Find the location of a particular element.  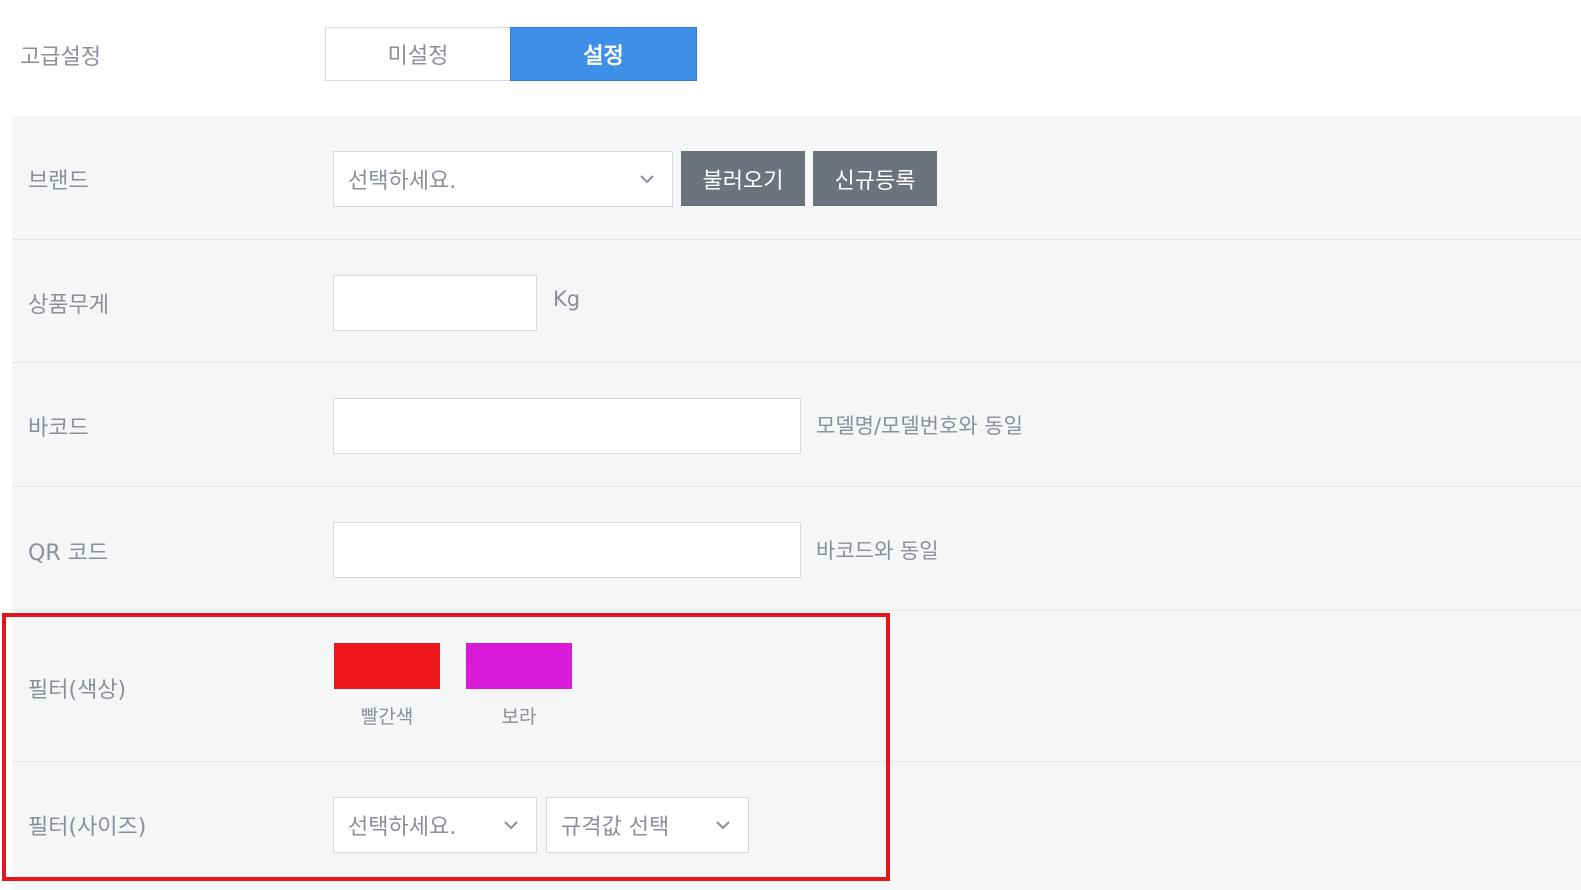

advanced-settings-label: 고급설정 is located at coordinates (60, 57).